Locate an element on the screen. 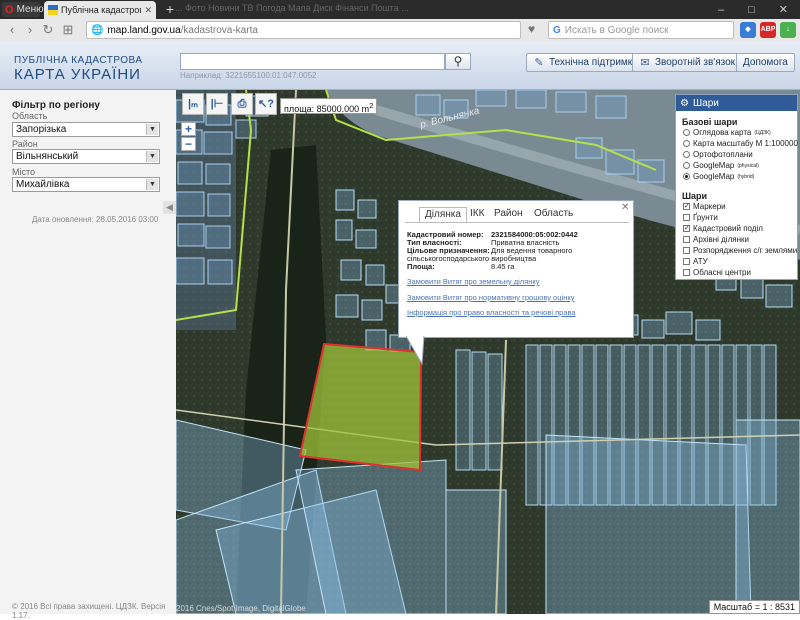 The image size is (800, 620). base-layer-option: GoogleMap (physical) is located at coordinates (721, 165).